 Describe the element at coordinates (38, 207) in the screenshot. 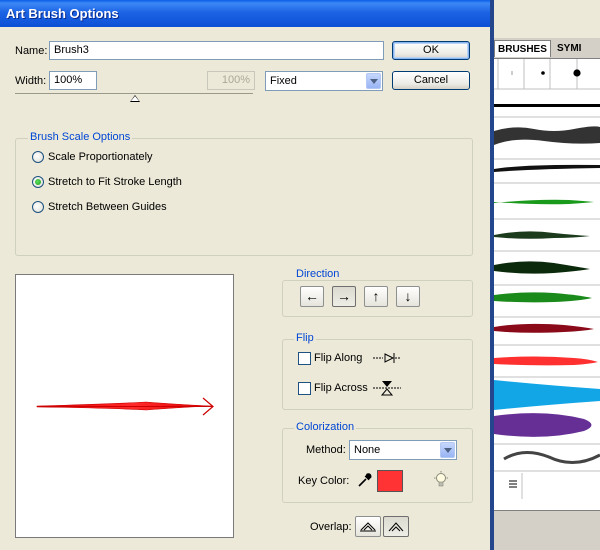

I see `stretch-between-guides-radio` at that location.